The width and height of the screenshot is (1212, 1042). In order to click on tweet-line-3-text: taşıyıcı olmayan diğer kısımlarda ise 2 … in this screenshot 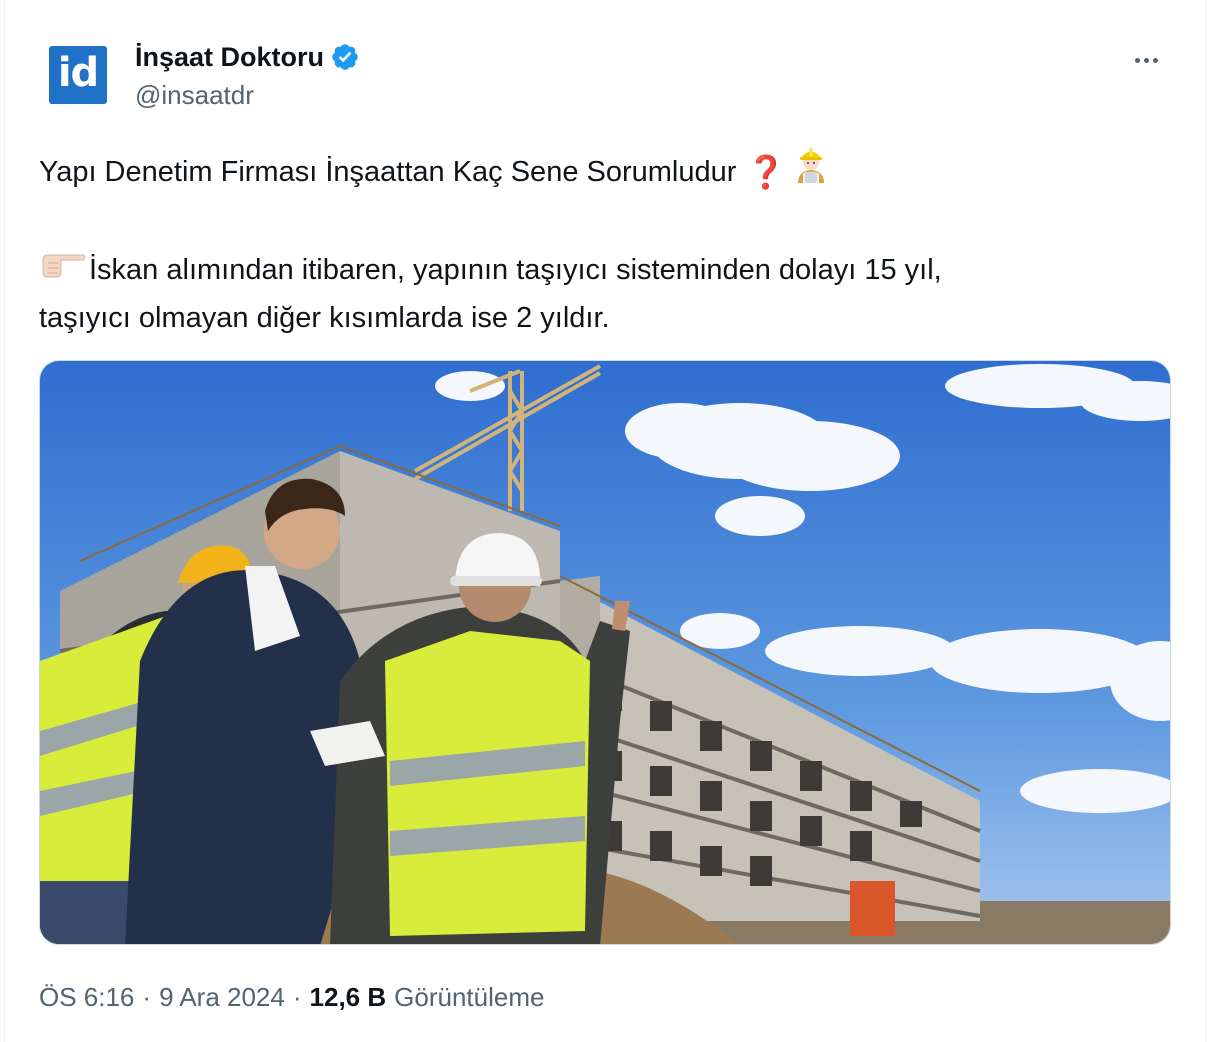, I will do `click(324, 318)`.